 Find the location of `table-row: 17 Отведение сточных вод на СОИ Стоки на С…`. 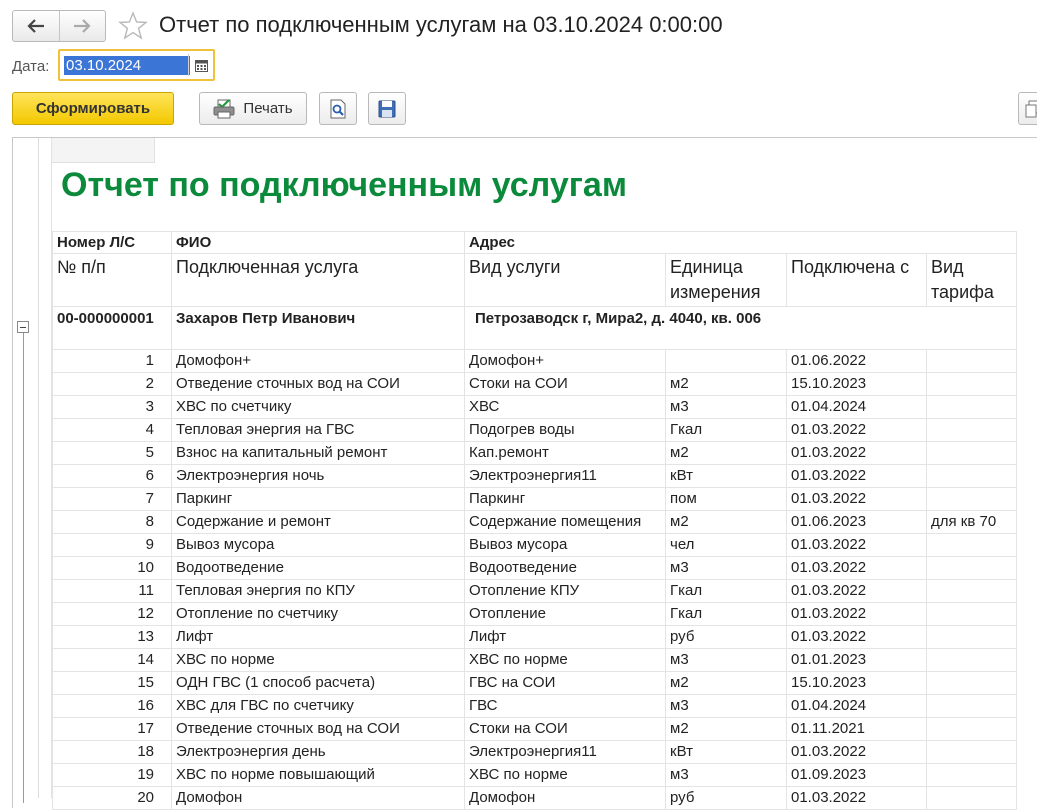

table-row: 17 Отведение сточных вод на СОИ Стоки на С… is located at coordinates (534, 729).